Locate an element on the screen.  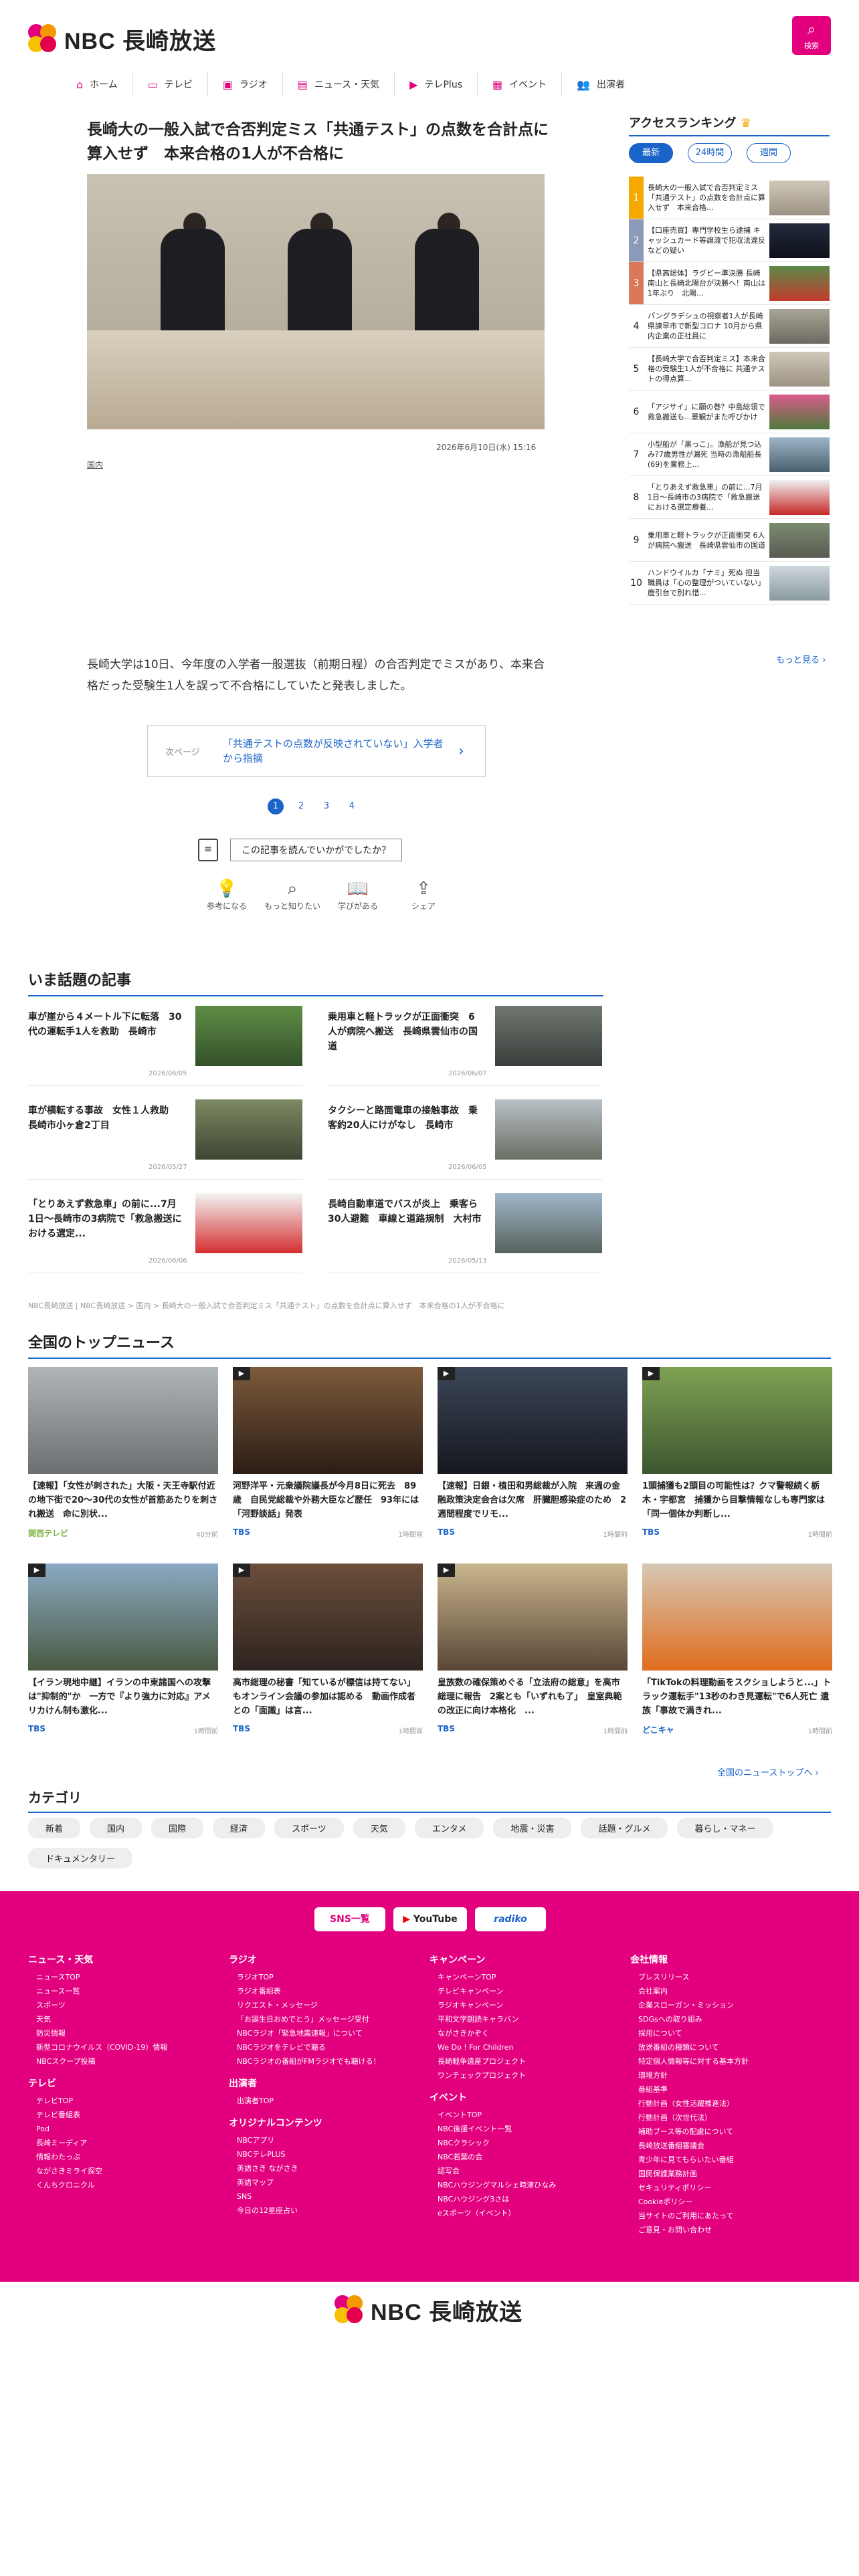
nav-tv: ▭ テレビ is located at coordinates (170, 84).